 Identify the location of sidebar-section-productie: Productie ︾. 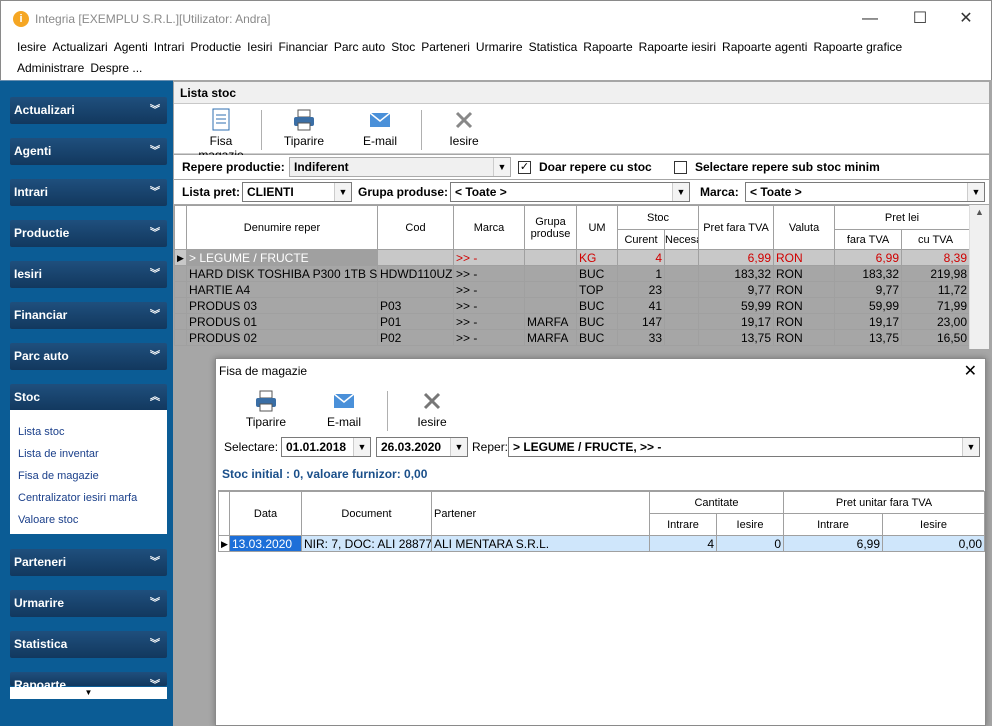
(88, 233).